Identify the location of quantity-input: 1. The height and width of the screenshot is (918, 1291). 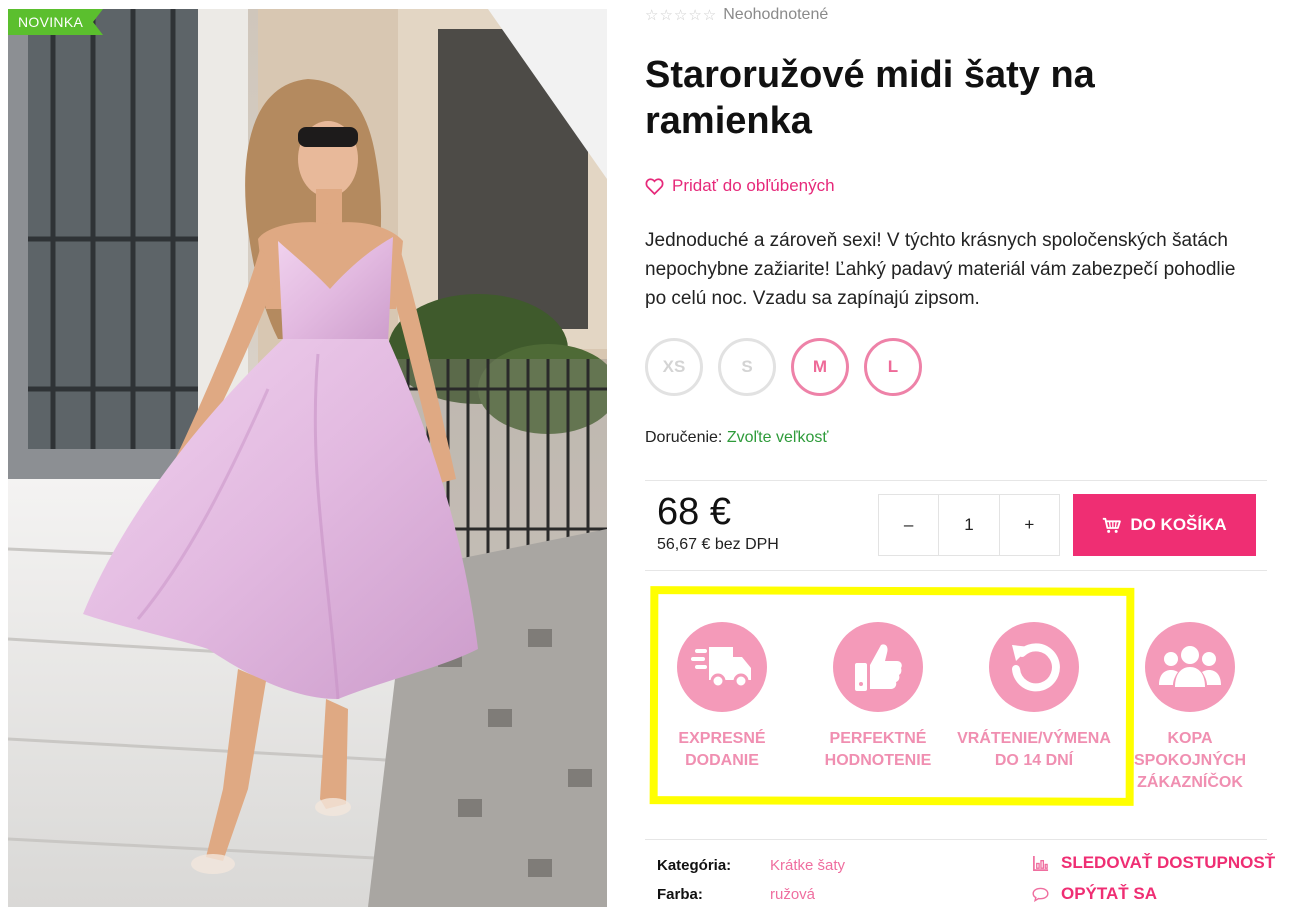
(968, 525).